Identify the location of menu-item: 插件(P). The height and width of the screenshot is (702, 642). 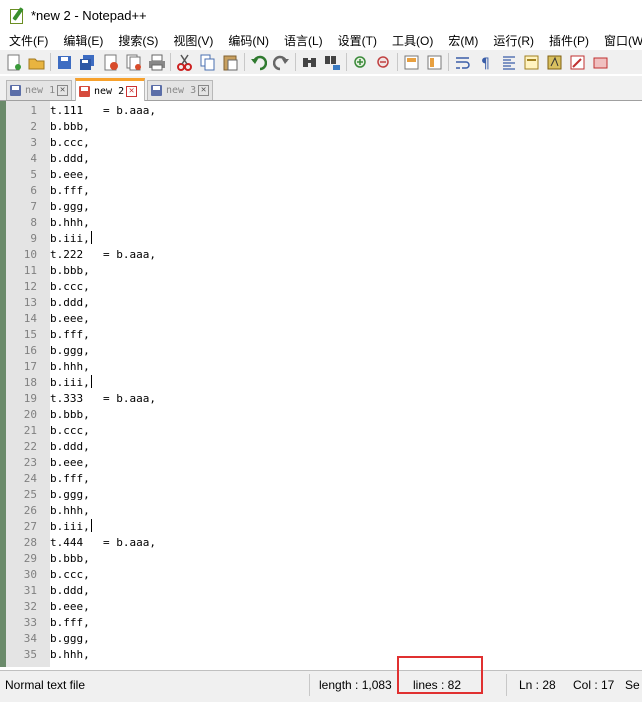
(567, 40).